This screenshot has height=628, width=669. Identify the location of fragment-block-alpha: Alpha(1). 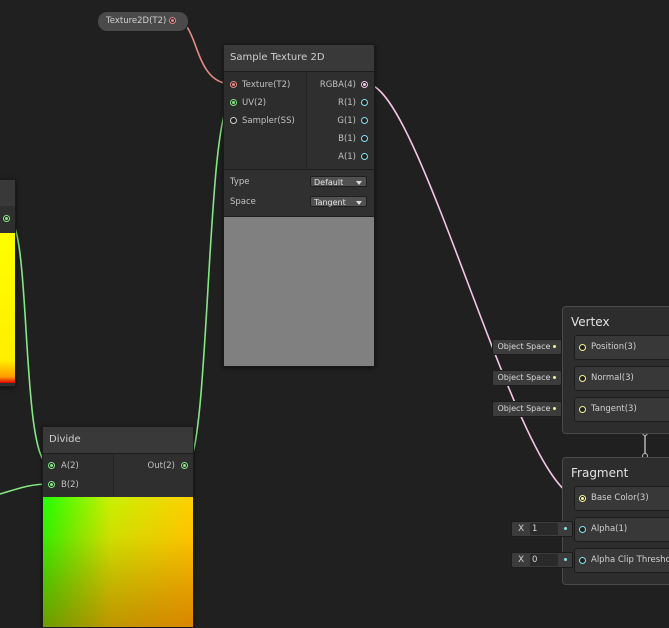
(621, 529).